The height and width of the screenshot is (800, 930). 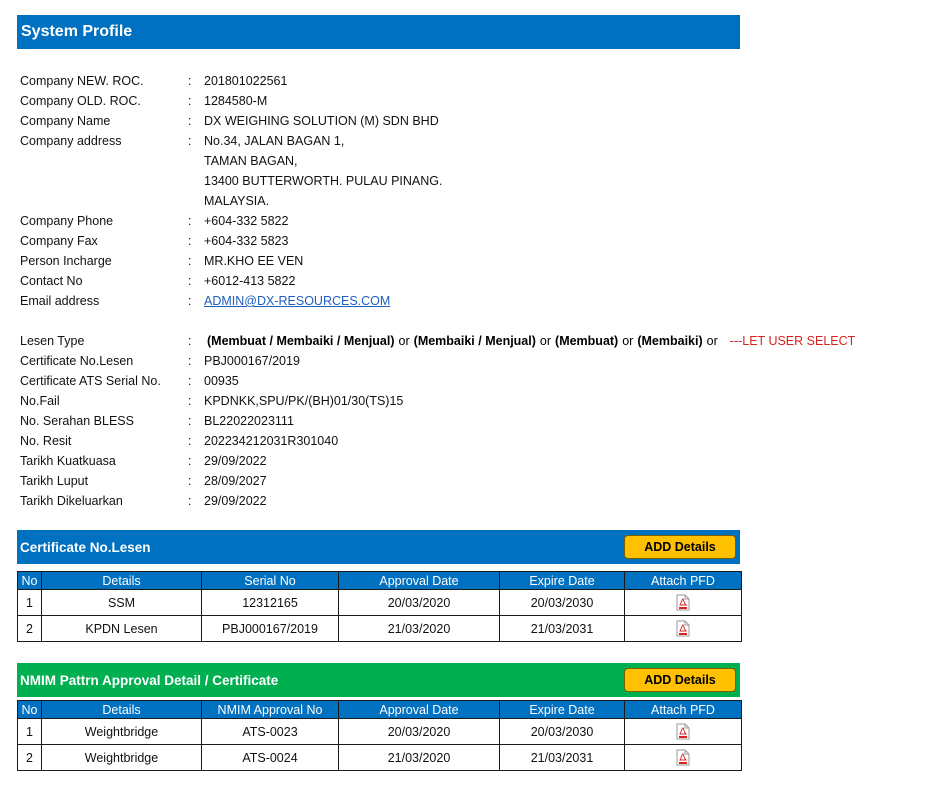 I want to click on lesen-option-2: (Membaiki / Menjual), so click(x=475, y=341).